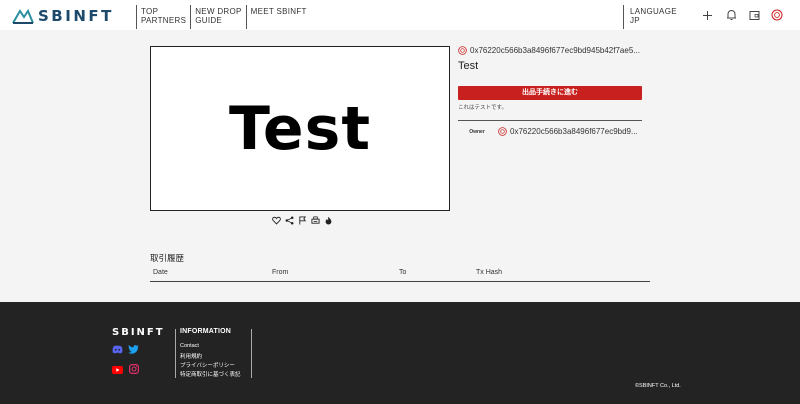 The image size is (800, 404). I want to click on transaction-history-header: Date From To Tx Hash, so click(400, 274).